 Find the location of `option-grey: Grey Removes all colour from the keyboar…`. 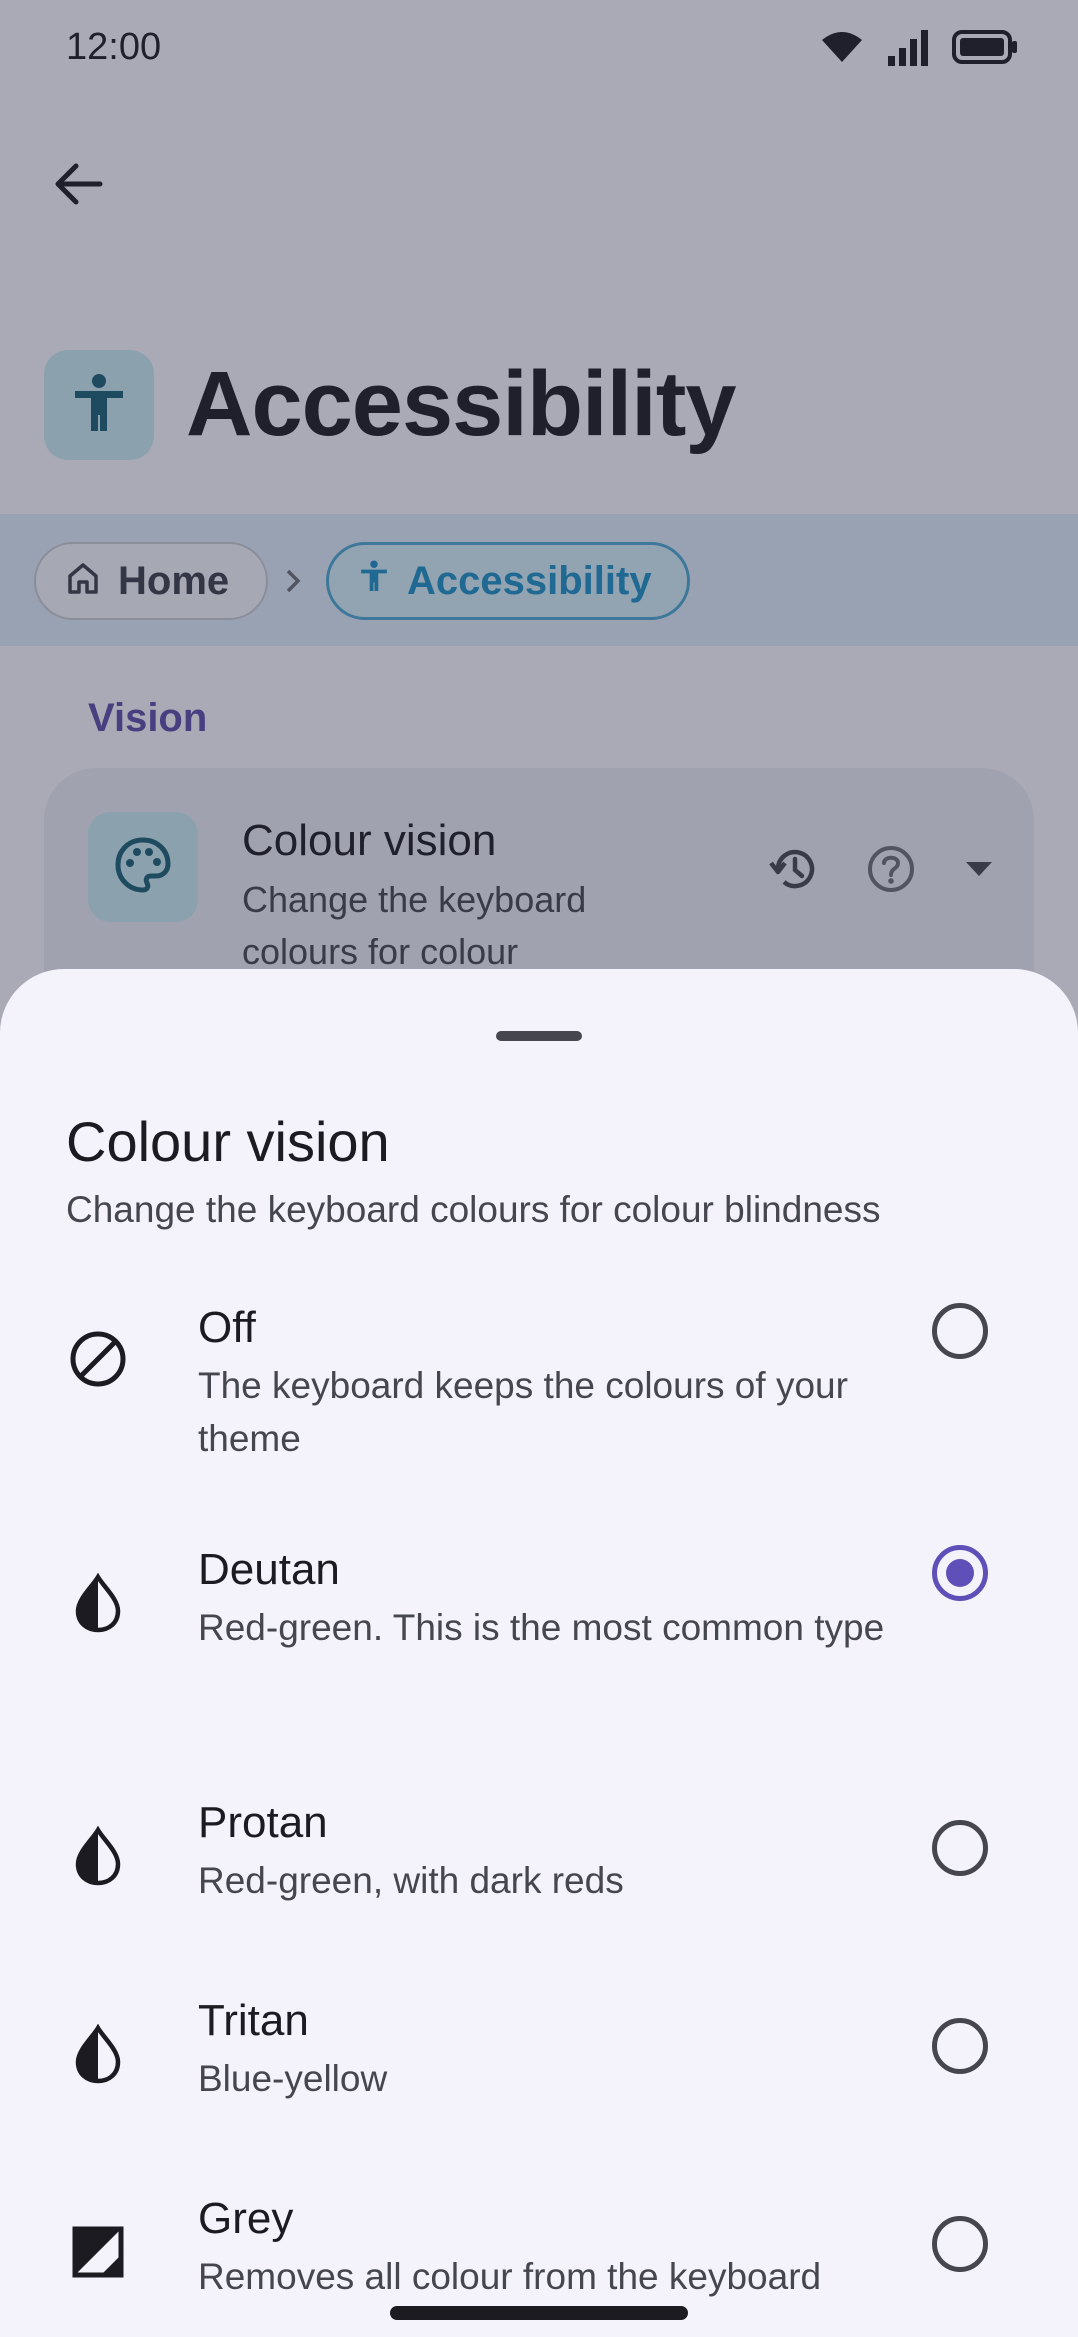

option-grey: Grey Removes all colour from the keyboar… is located at coordinates (539, 2254).